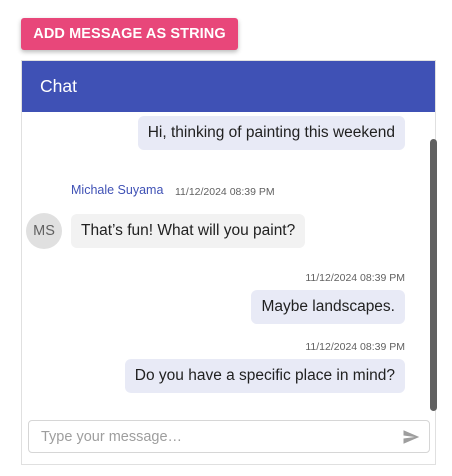 This screenshot has width=452, height=476. What do you see at coordinates (433, 275) in the screenshot?
I see `scrollbar-thumb` at bounding box center [433, 275].